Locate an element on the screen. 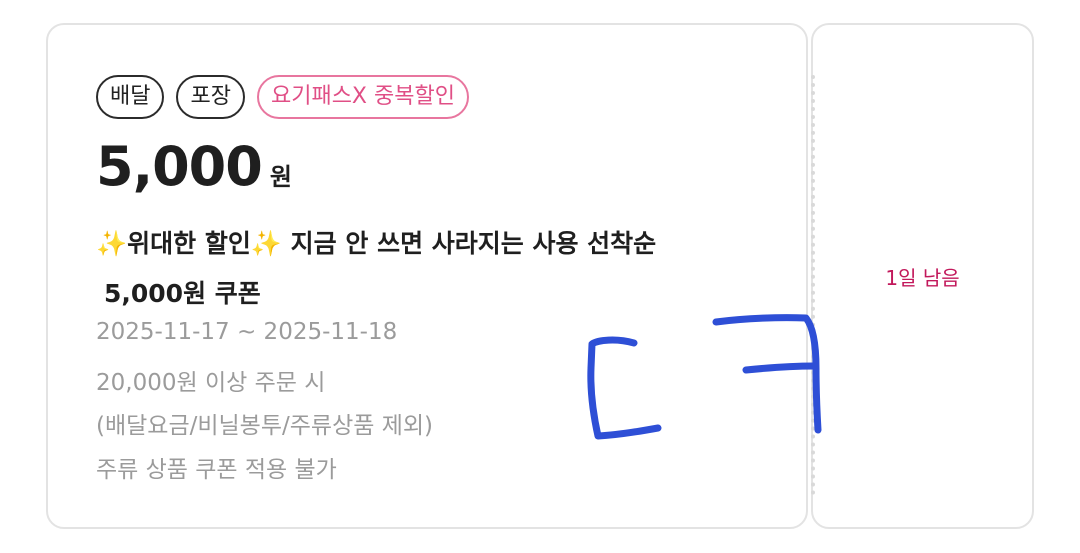 The height and width of the screenshot is (553, 1080). tag-yogipass-discount: 요기패스X 중복할인 is located at coordinates (362, 97).